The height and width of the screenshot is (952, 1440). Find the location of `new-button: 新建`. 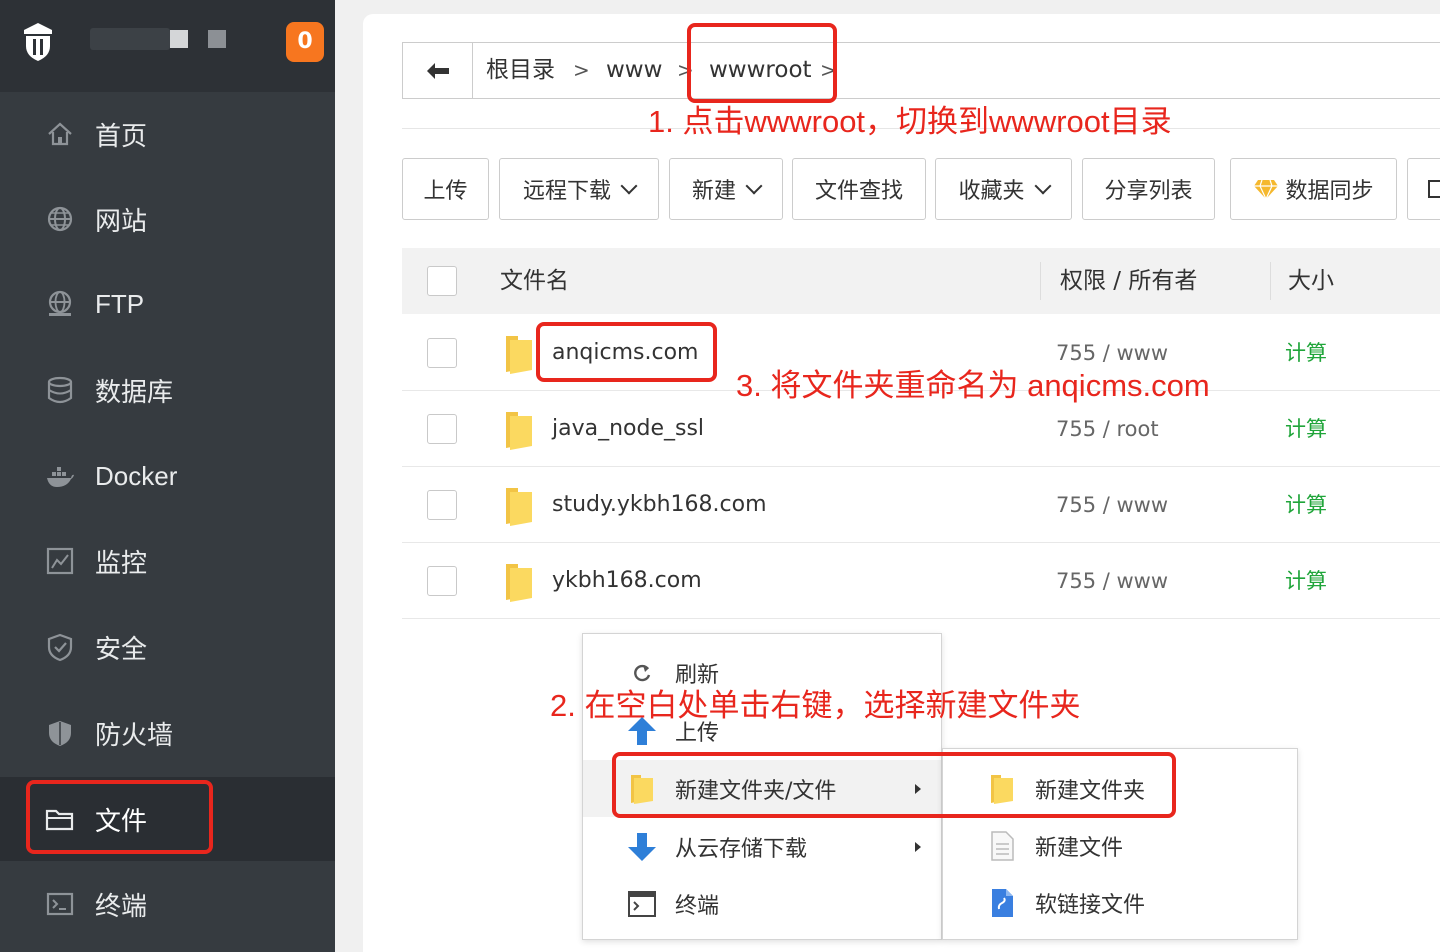

new-button: 新建 is located at coordinates (726, 189).